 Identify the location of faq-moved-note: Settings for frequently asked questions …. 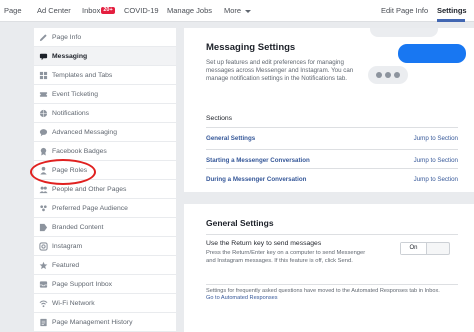
(323, 291).